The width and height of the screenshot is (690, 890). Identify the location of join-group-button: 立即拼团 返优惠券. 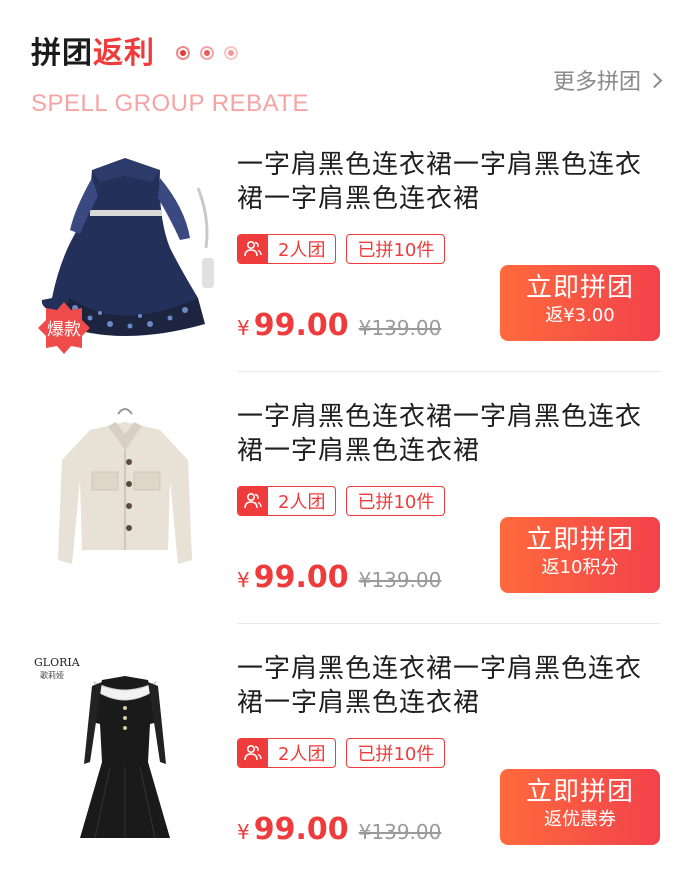
(580, 807).